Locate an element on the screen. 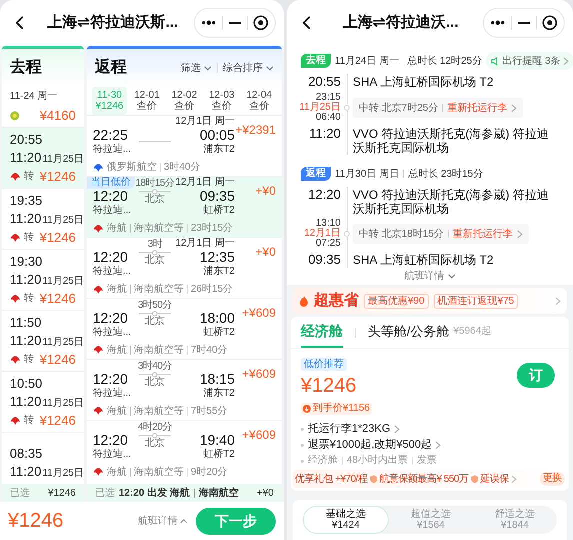  flight-duration: 3时40分 is located at coordinates (182, 167).